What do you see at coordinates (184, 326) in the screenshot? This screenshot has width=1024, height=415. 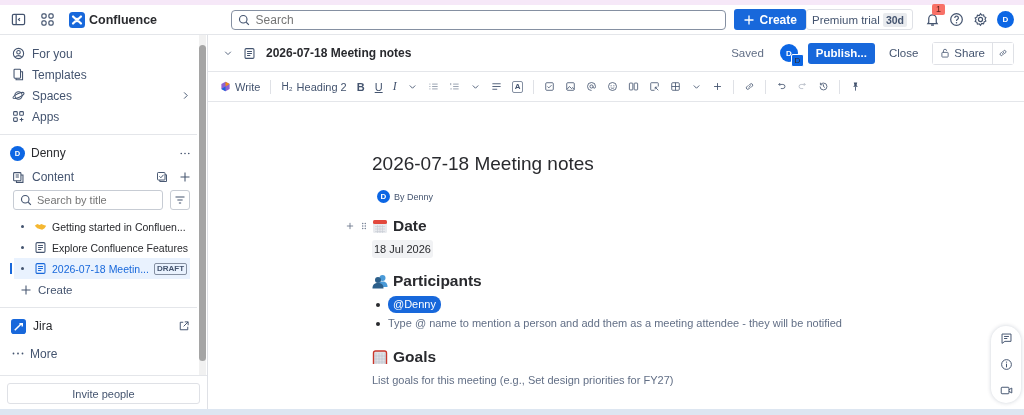 I see `external-link-icon` at bounding box center [184, 326].